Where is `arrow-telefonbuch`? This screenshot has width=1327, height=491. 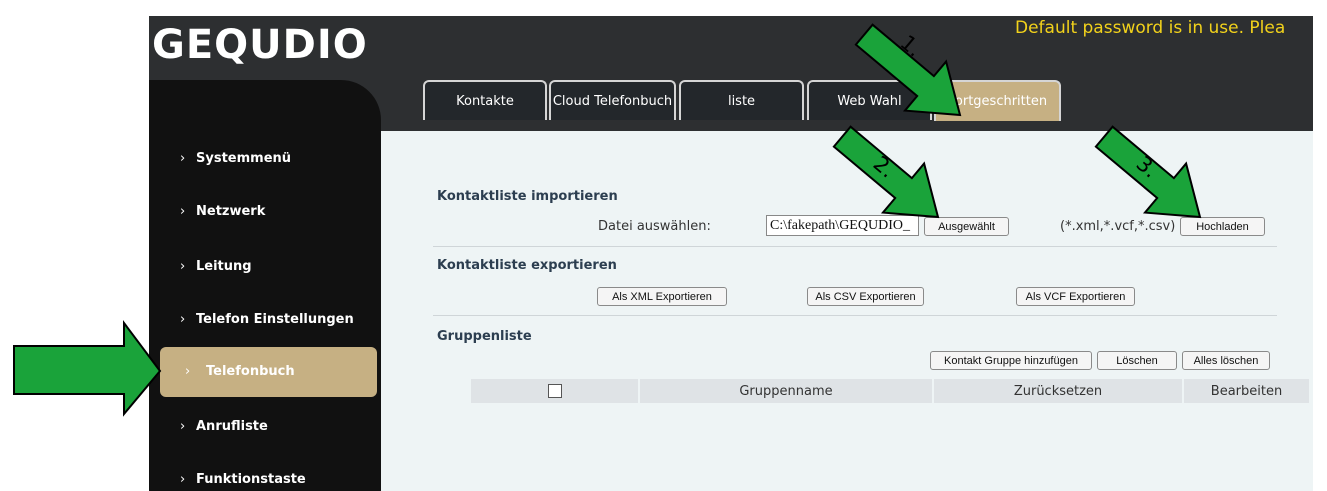 arrow-telefonbuch is located at coordinates (87, 368).